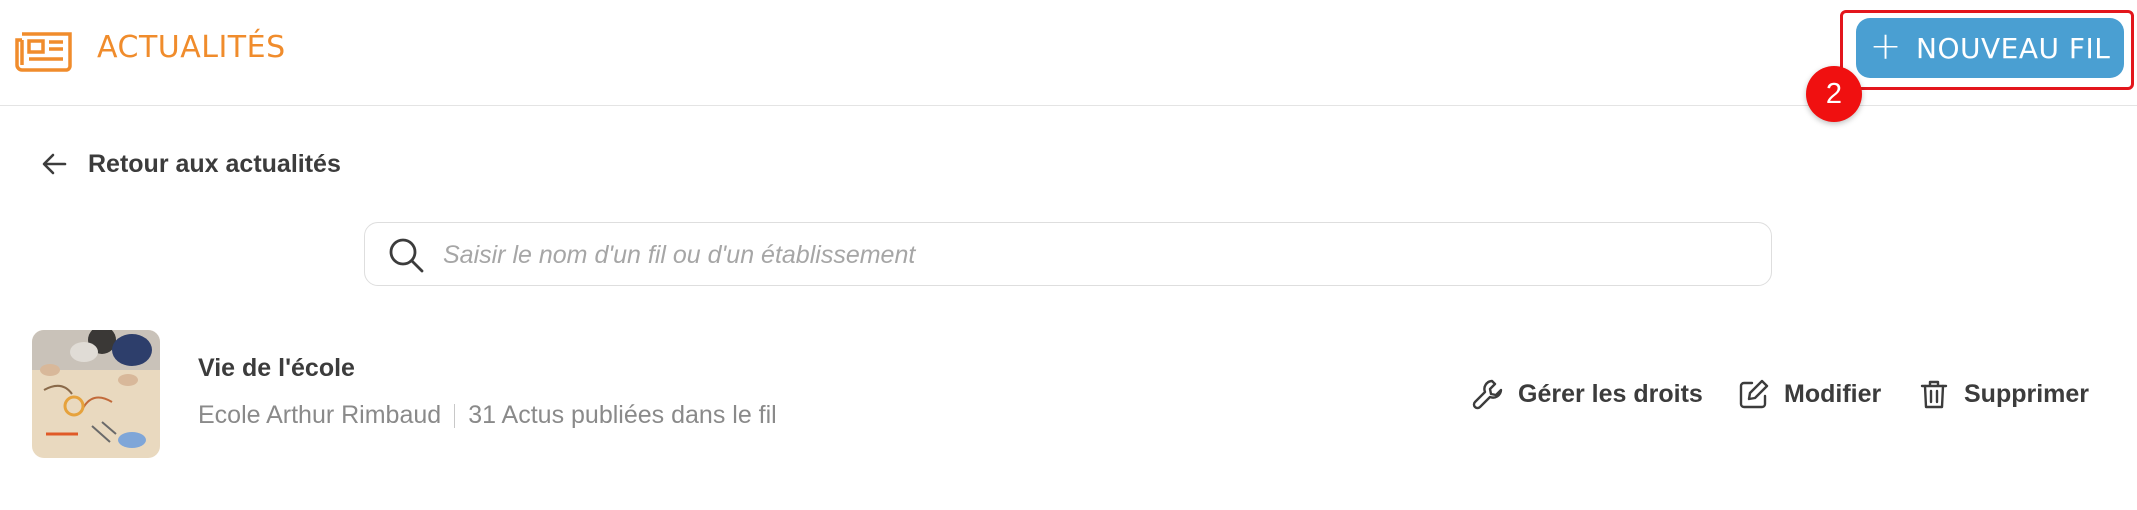  I want to click on manage-rights-label: Gérer les droits, so click(1610, 393).